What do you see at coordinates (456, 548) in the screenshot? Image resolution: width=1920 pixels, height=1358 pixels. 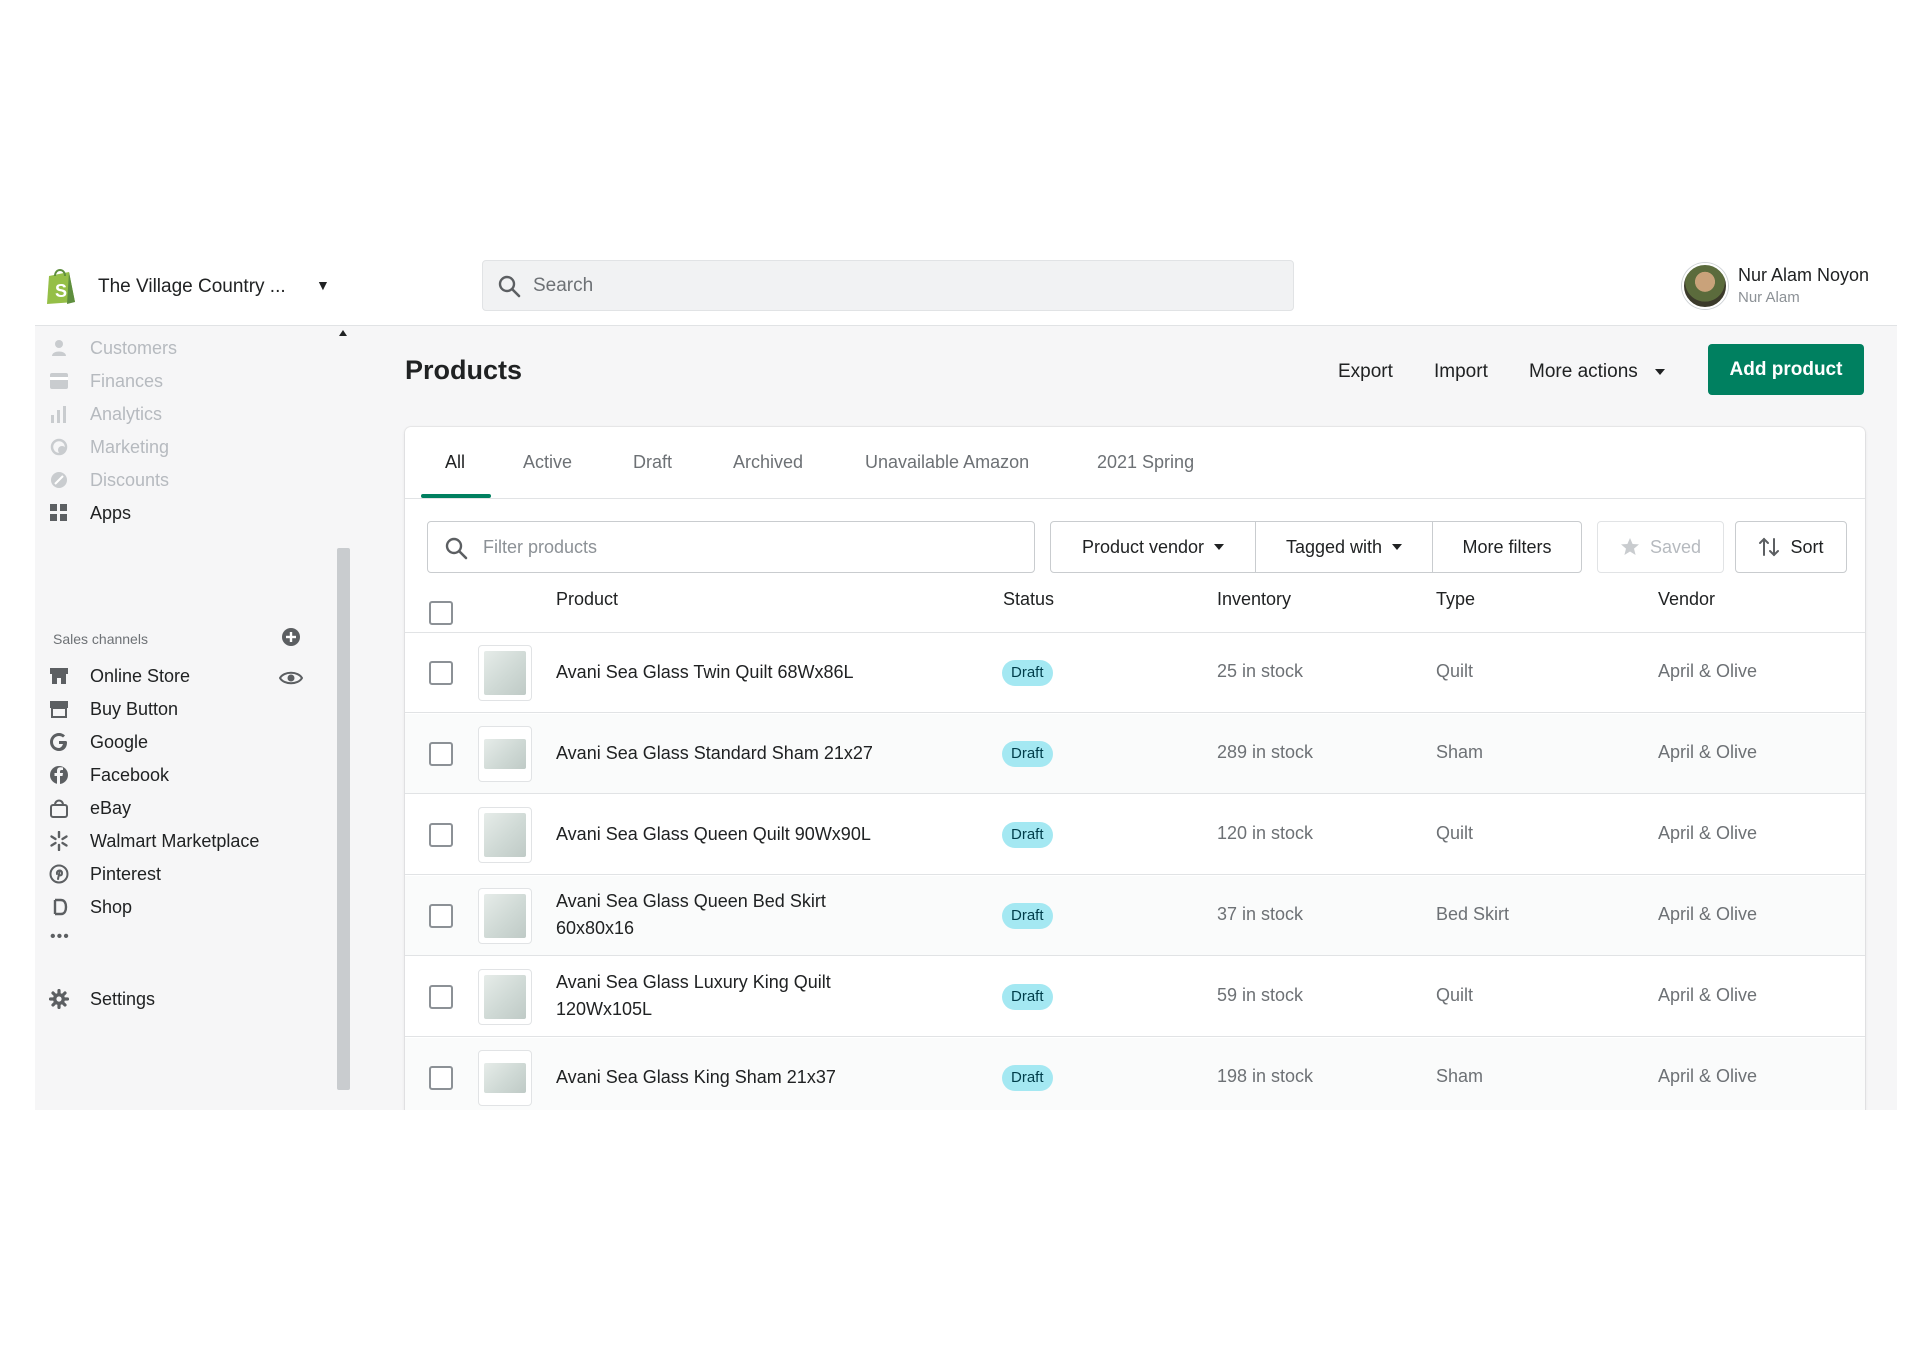 I see `search-icon` at bounding box center [456, 548].